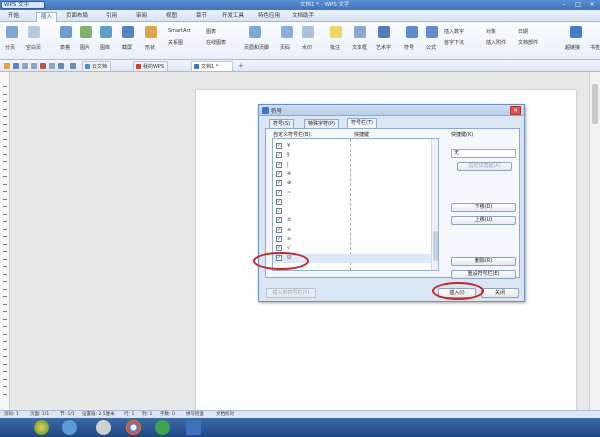 Image resolution: width=600 pixels, height=437 pixels. I want to click on ribbon-table: 表格, so click(65, 47).